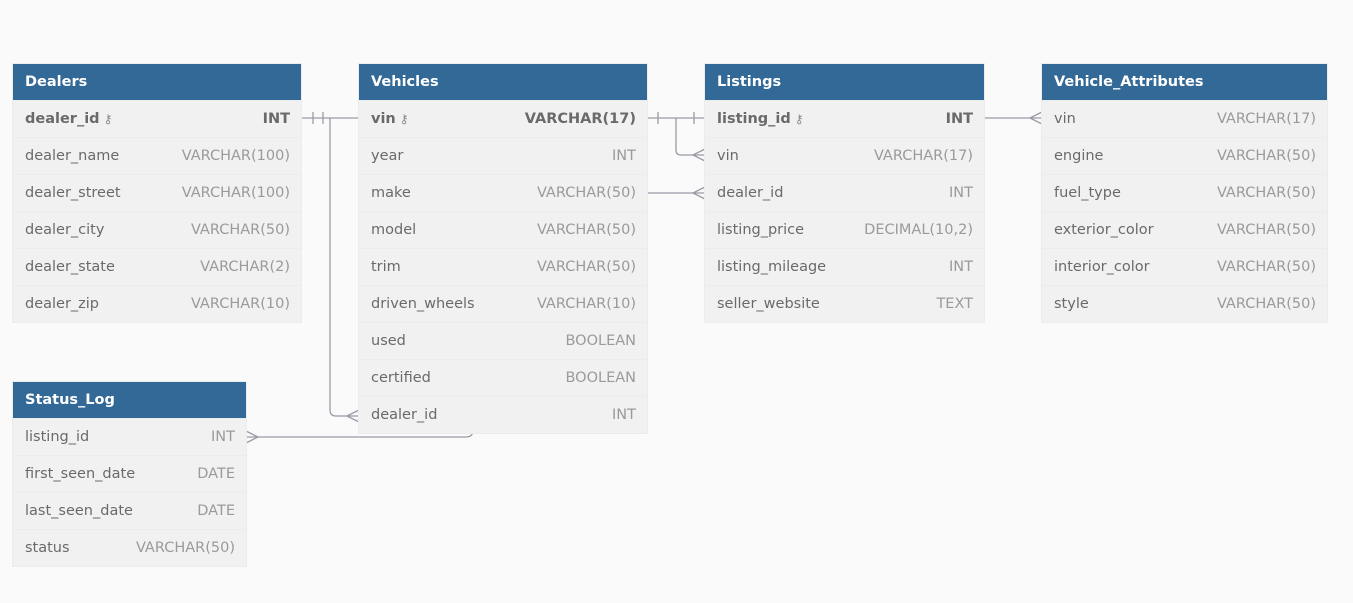 Image resolution: width=1353 pixels, height=603 pixels. Describe the element at coordinates (423, 304) in the screenshot. I see `column-name: driven_wheels` at that location.